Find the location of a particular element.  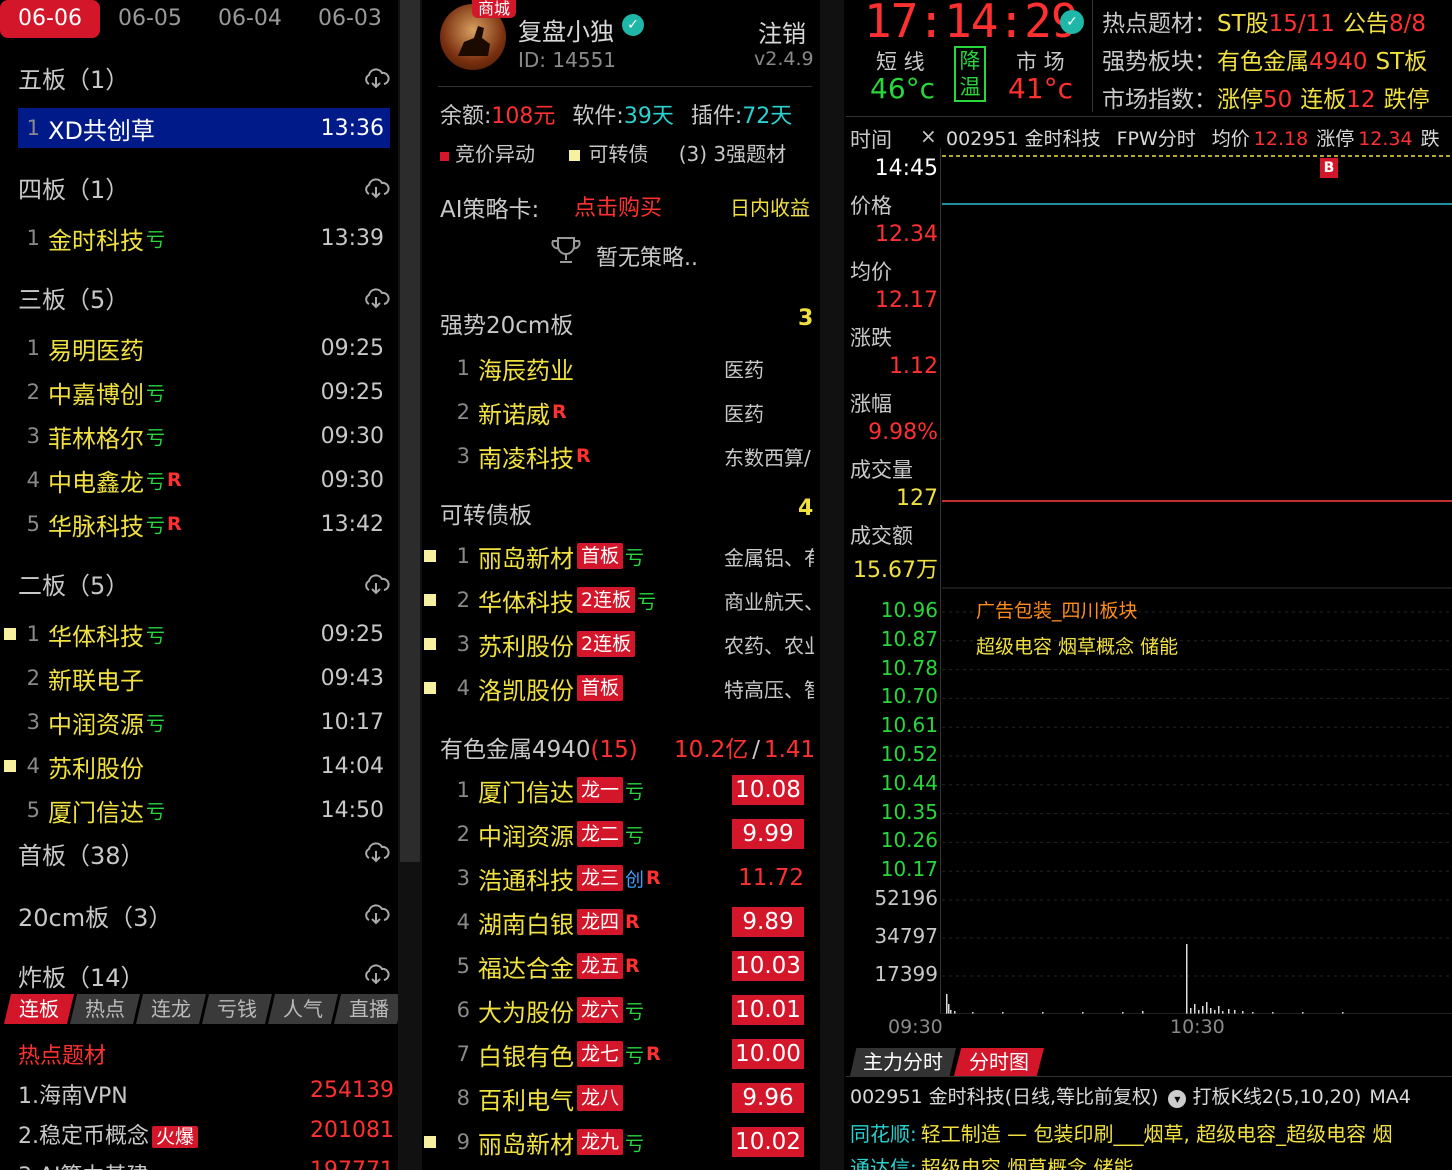

date-tab: 06-04 is located at coordinates (250, 18).